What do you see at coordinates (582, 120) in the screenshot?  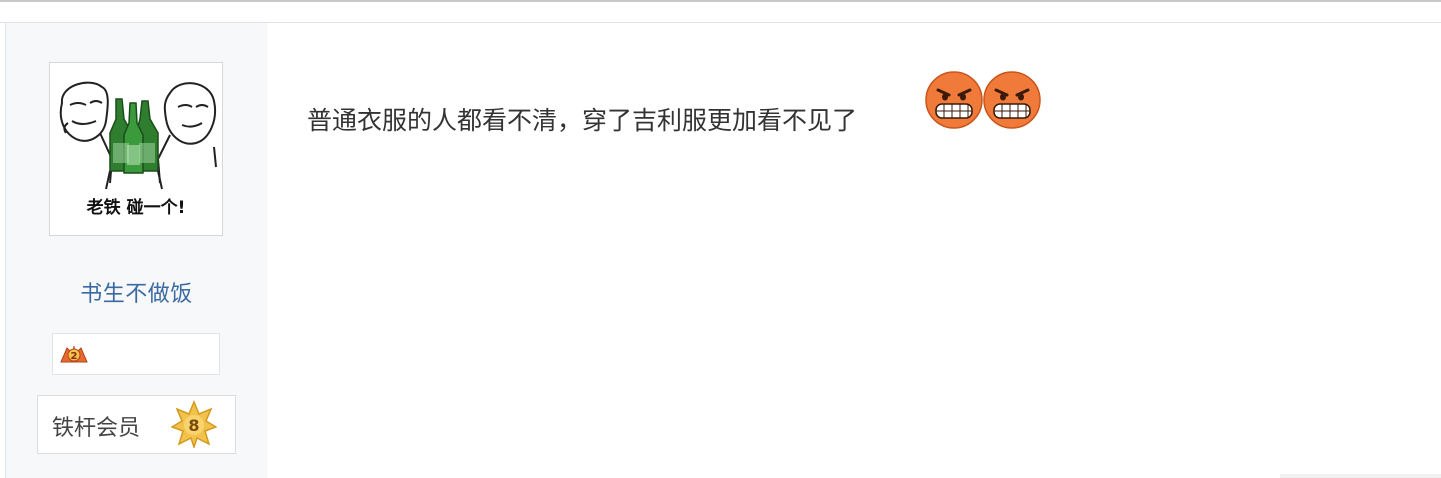 I see `post-text: 普通衣服的人都看不清，穿了吉利服更加看不见了` at bounding box center [582, 120].